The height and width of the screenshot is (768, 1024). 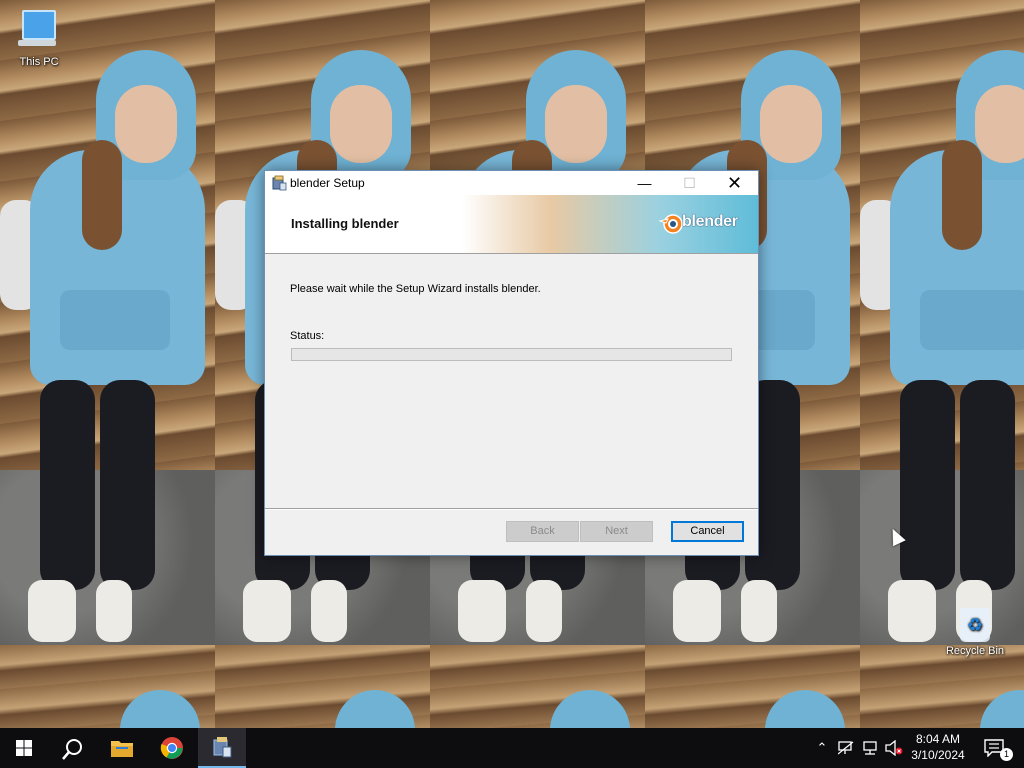 I want to click on next-button: Next, so click(x=616, y=531).